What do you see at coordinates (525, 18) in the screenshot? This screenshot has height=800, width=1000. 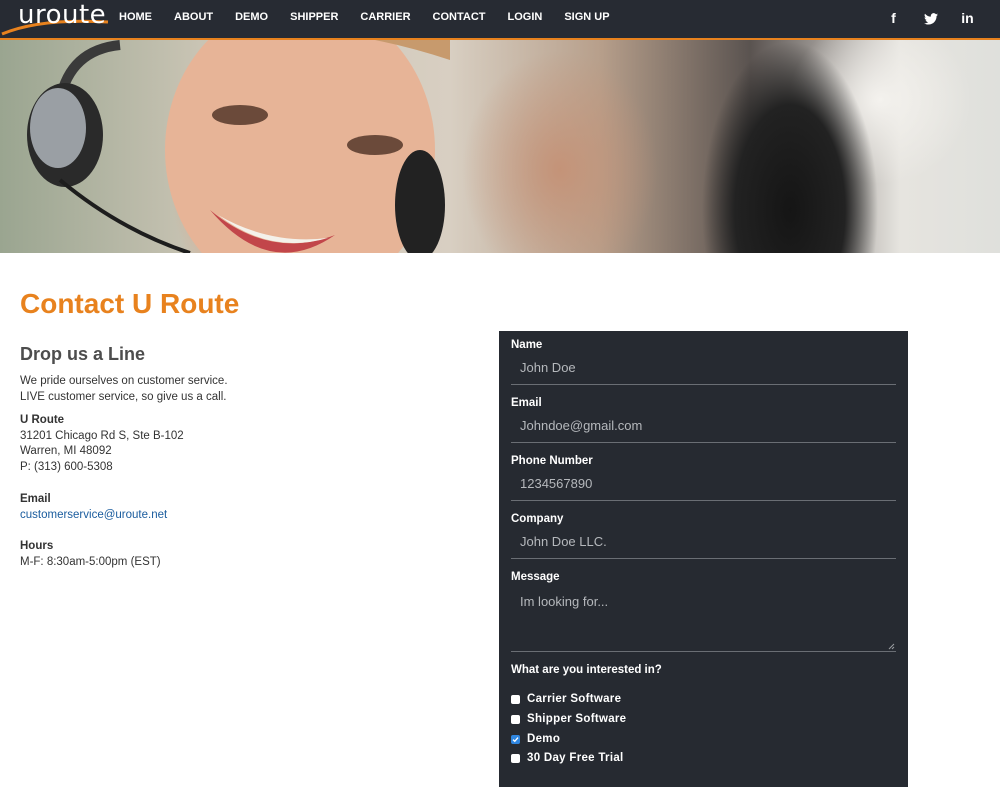 I see `nav-login: LOGIN` at bounding box center [525, 18].